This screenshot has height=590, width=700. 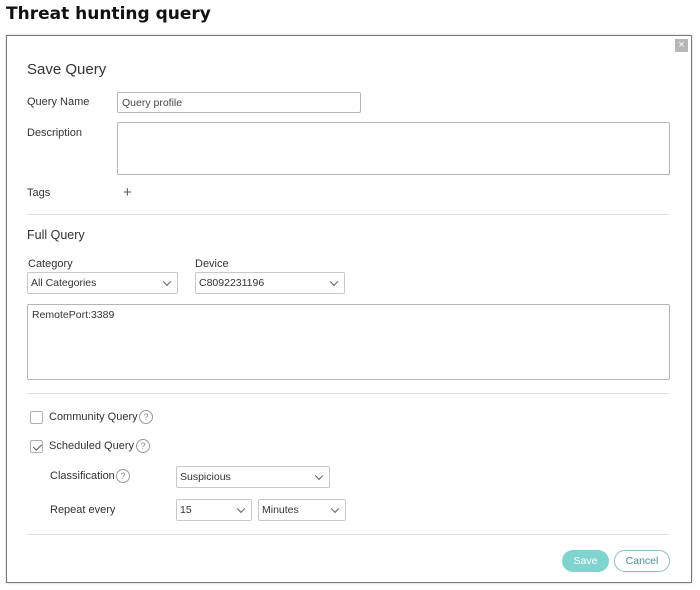 What do you see at coordinates (642, 561) in the screenshot?
I see `cancel-button: Cancel` at bounding box center [642, 561].